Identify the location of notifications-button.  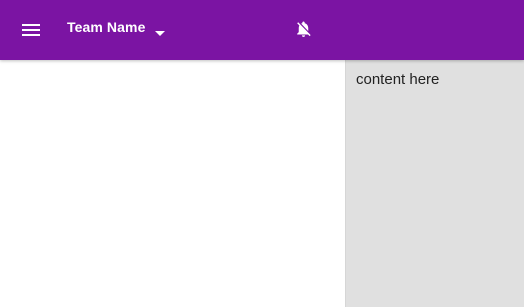
(303, 29).